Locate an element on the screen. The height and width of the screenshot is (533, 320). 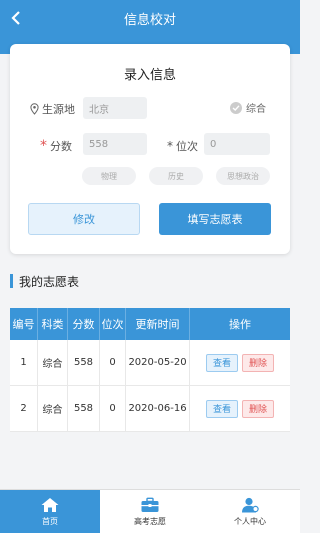
tab-label: 首页 is located at coordinates (50, 521).